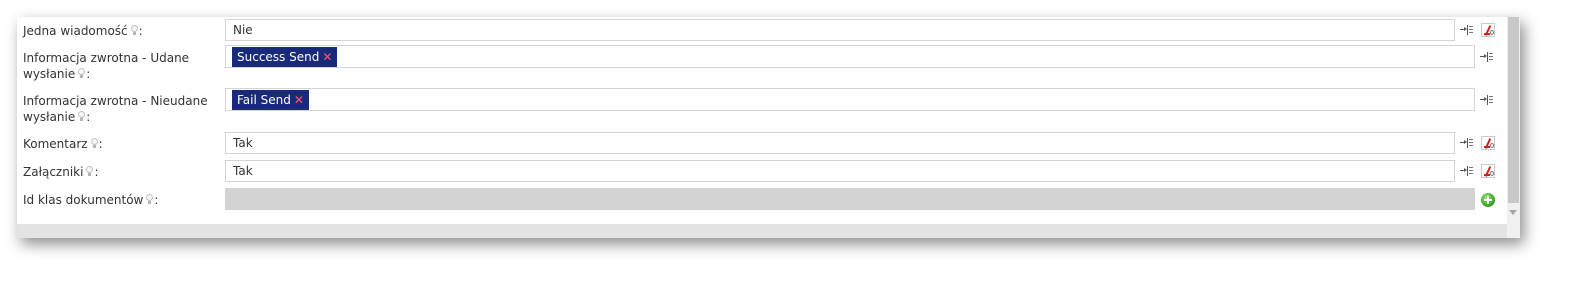  What do you see at coordinates (243, 30) in the screenshot?
I see `field-value: Nie` at bounding box center [243, 30].